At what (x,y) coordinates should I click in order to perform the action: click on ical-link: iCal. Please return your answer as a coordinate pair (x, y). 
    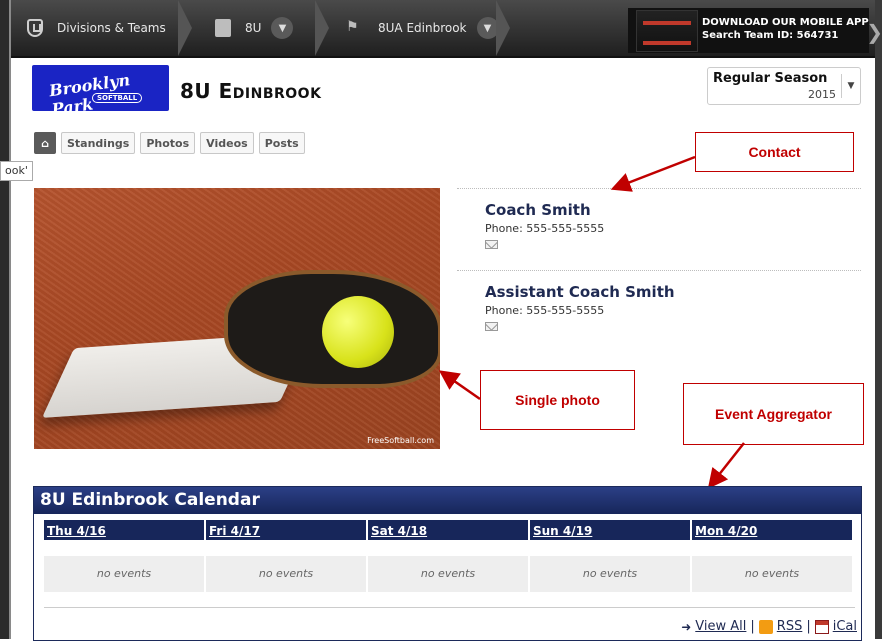
    Looking at the image, I should click on (845, 626).